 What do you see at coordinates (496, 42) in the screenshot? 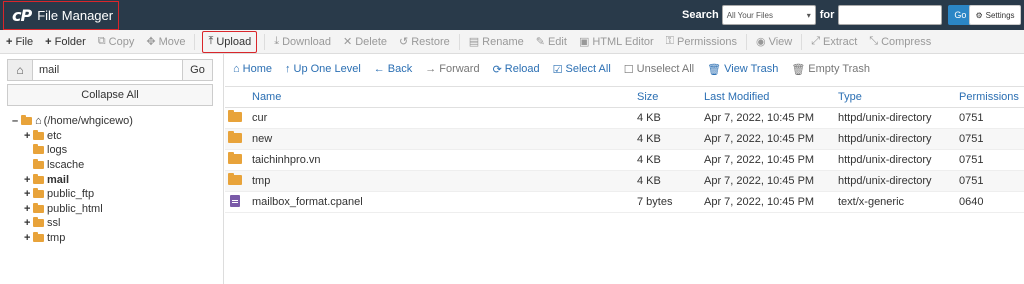
I see `toolbar-rename-button: ▤ Rename` at bounding box center [496, 42].